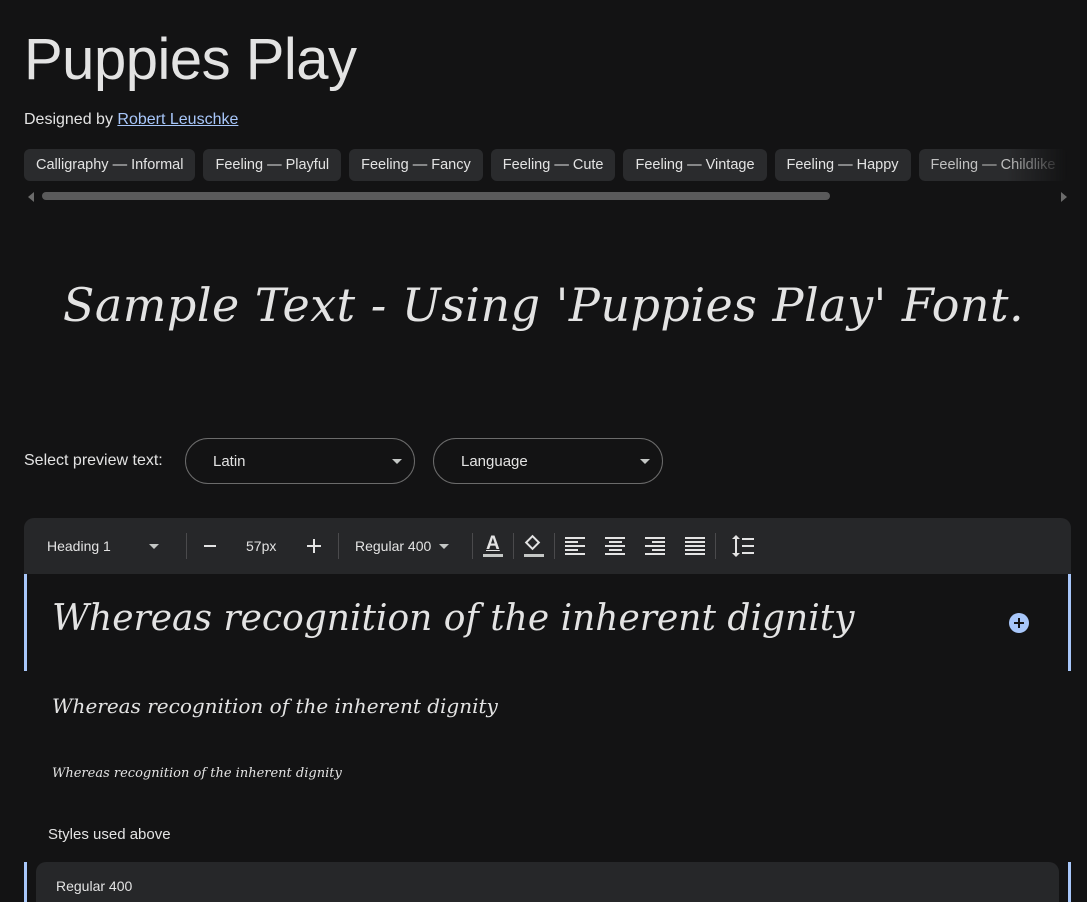 The width and height of the screenshot is (1087, 902). What do you see at coordinates (615, 546) in the screenshot?
I see `align-center-icon` at bounding box center [615, 546].